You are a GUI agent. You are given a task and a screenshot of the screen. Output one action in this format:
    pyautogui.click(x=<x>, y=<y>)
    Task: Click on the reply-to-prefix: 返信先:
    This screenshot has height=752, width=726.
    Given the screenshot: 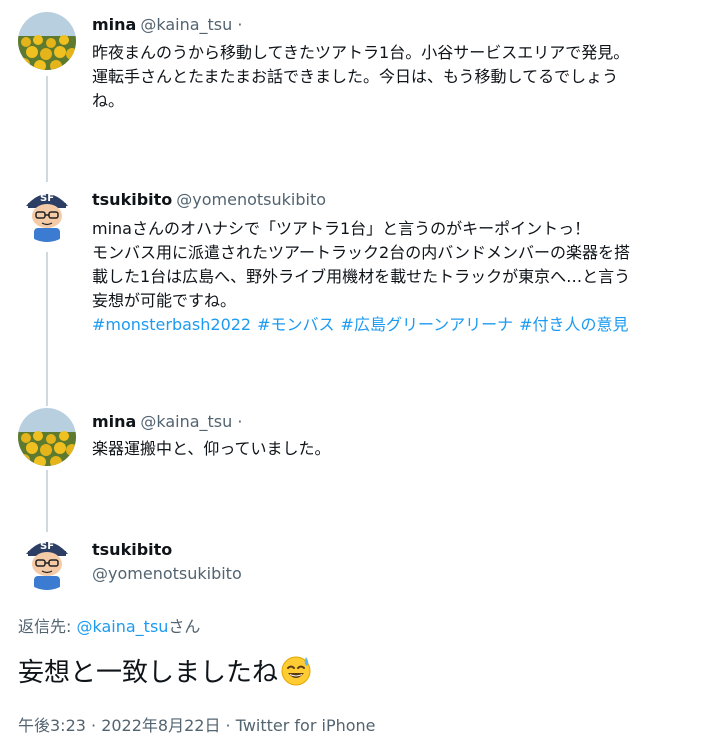 What is the action you would take?
    pyautogui.click(x=47, y=626)
    